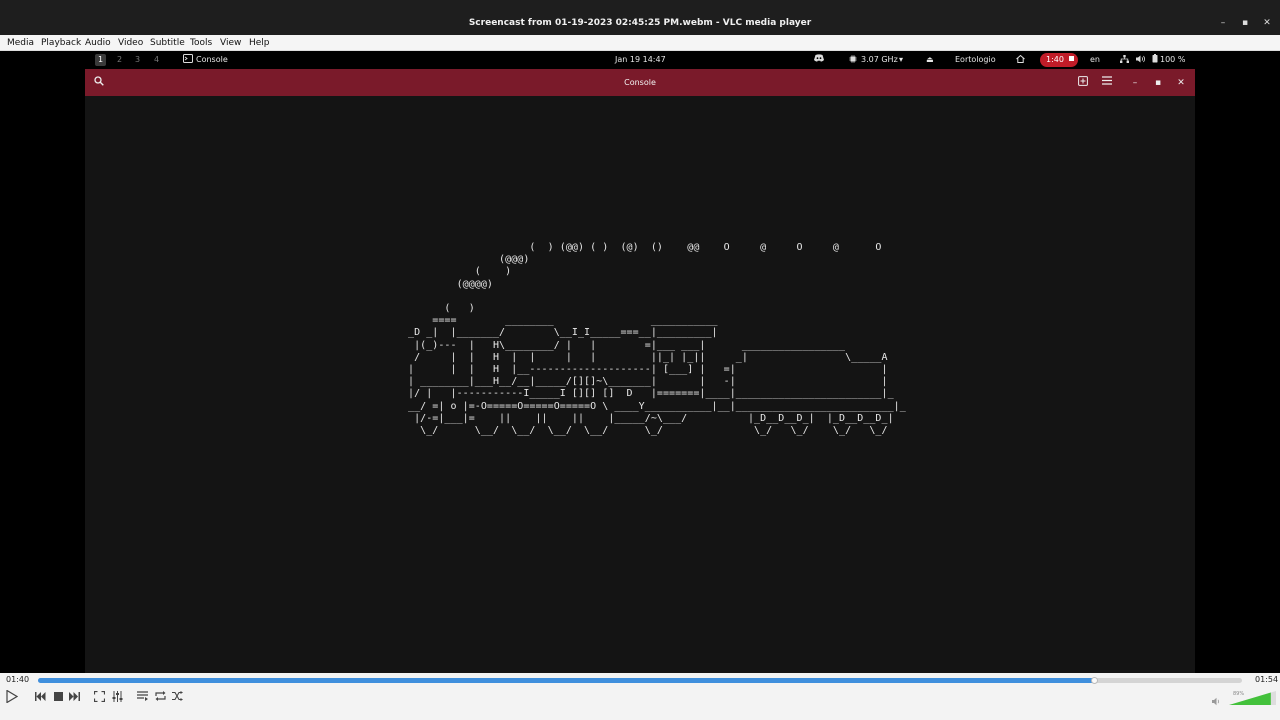  I want to click on clock: Jan 19 14:47, so click(640, 59).